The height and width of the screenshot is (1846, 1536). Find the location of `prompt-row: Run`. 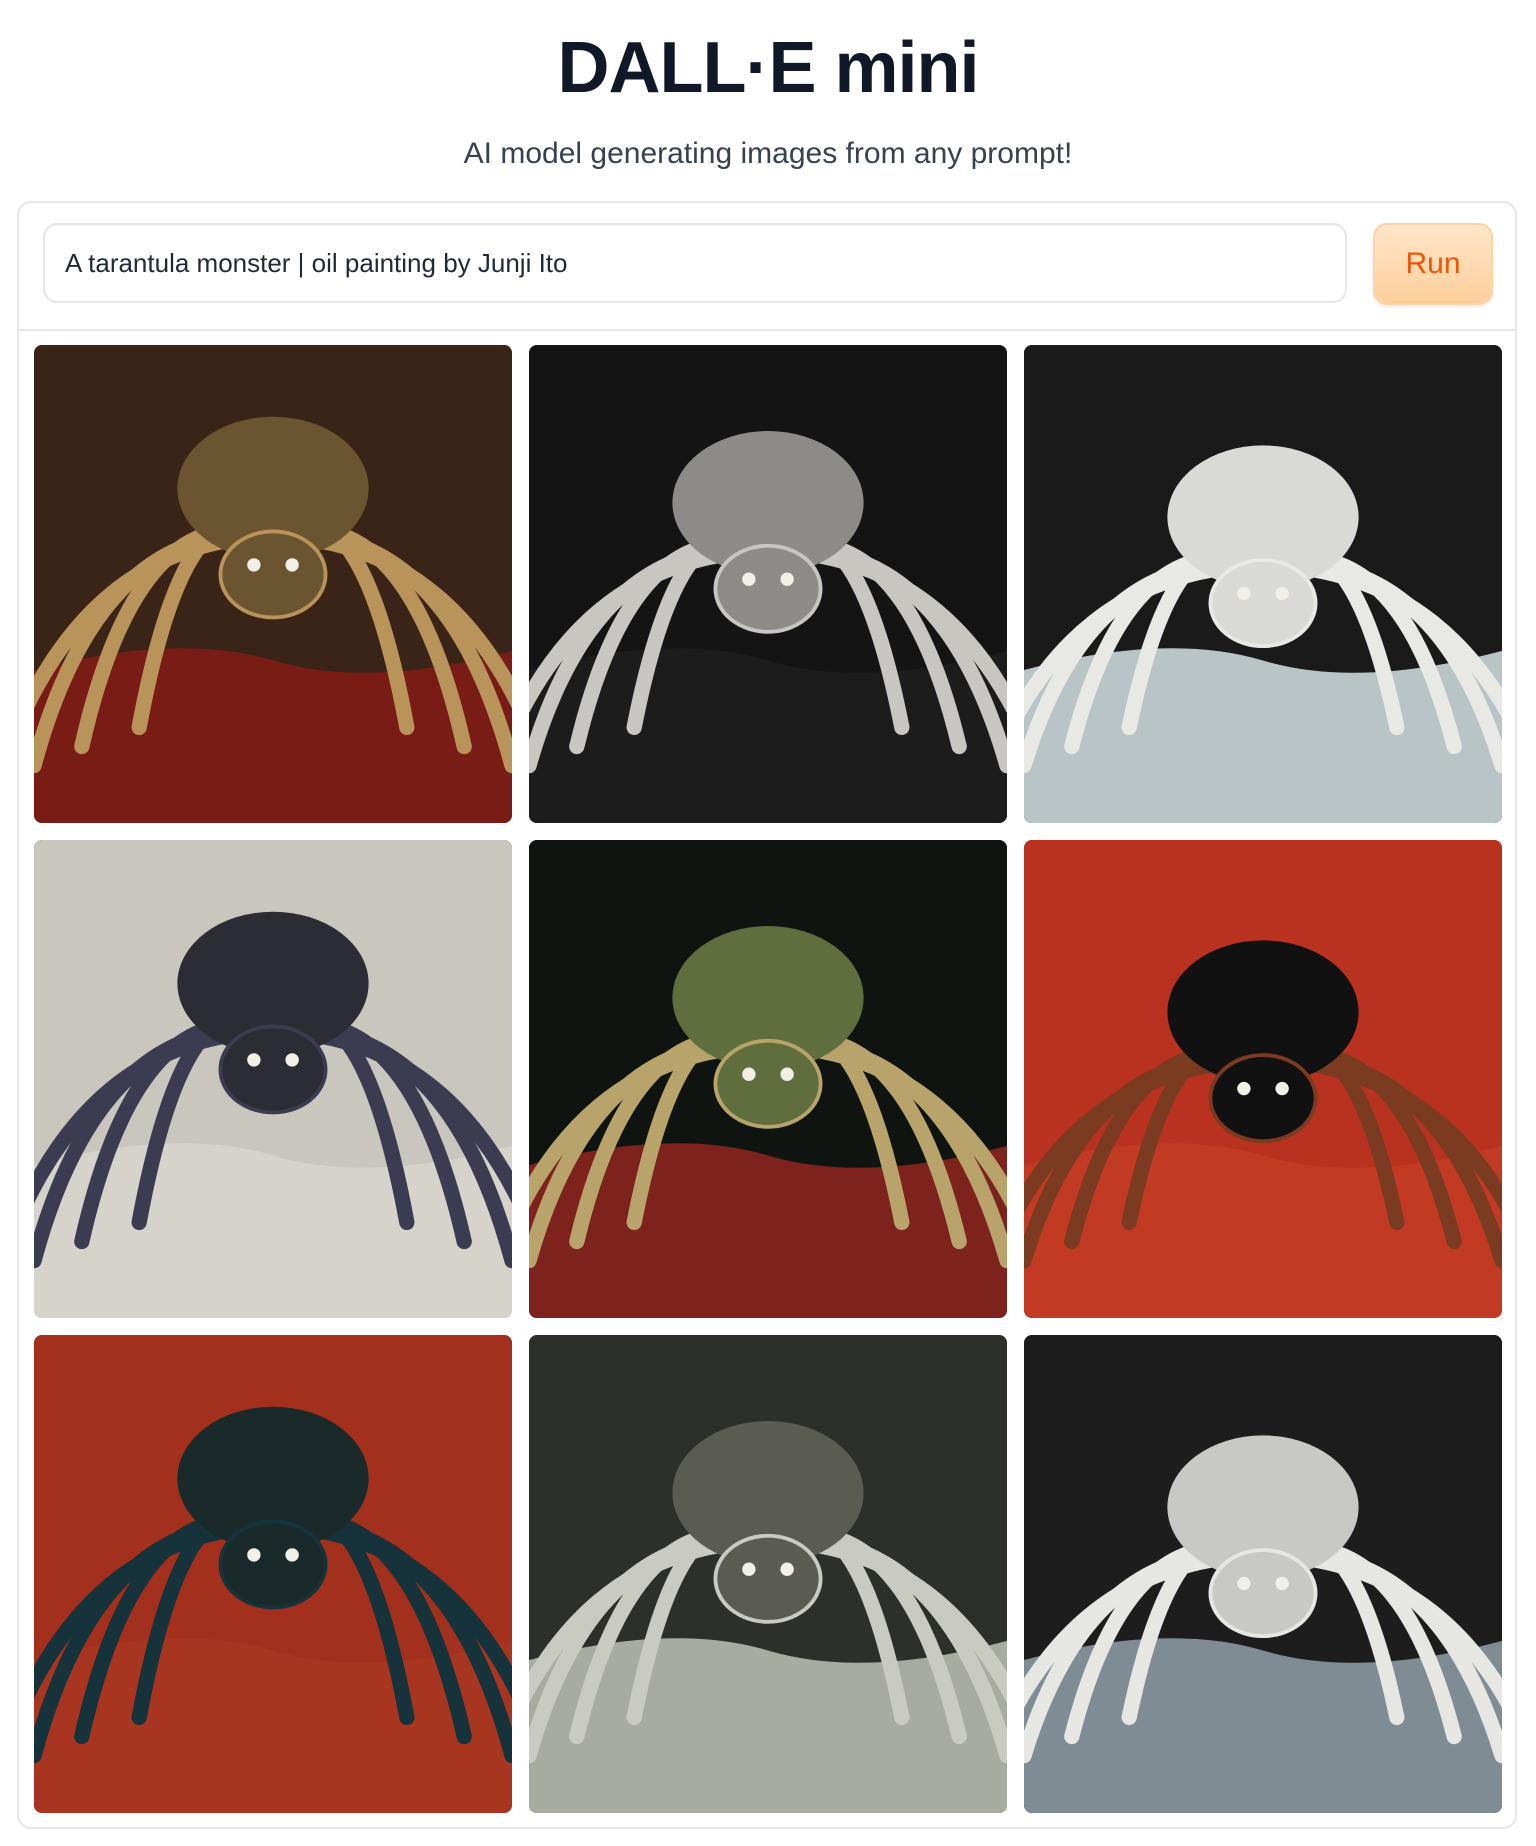

prompt-row: Run is located at coordinates (767, 267).